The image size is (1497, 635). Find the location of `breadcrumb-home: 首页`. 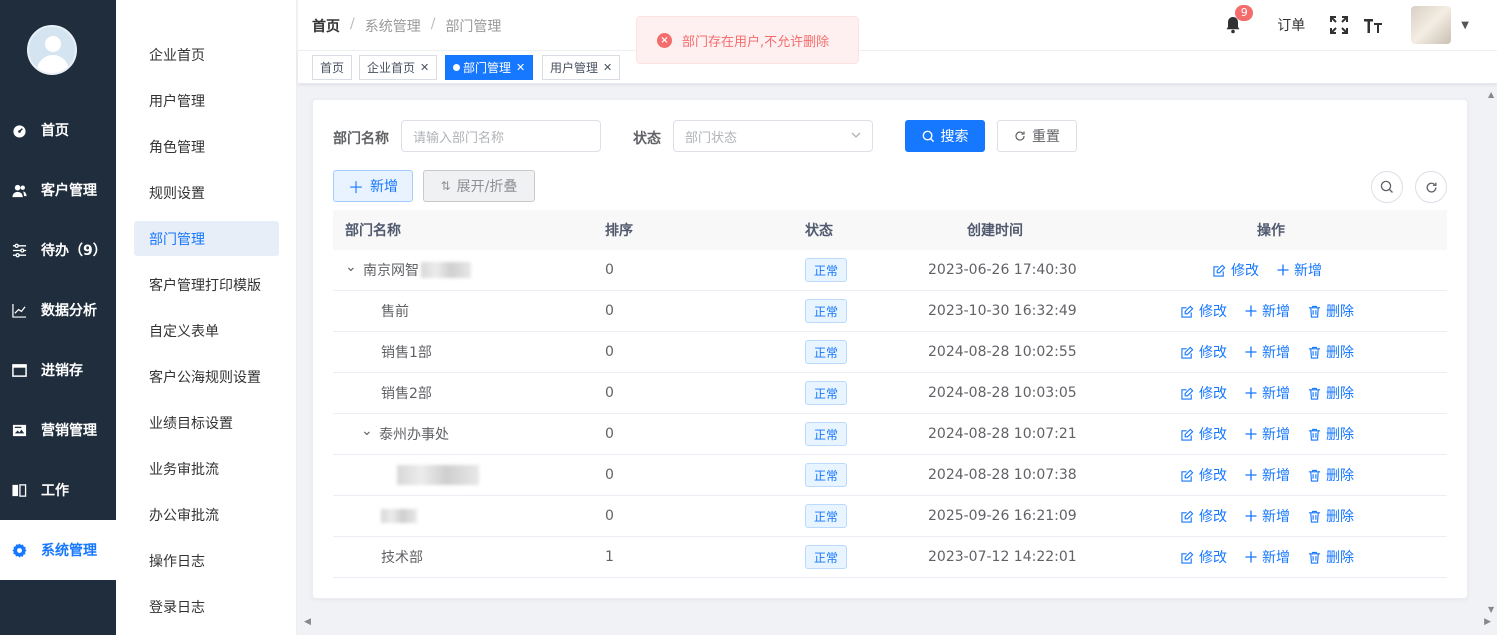

breadcrumb-home: 首页 is located at coordinates (326, 26).